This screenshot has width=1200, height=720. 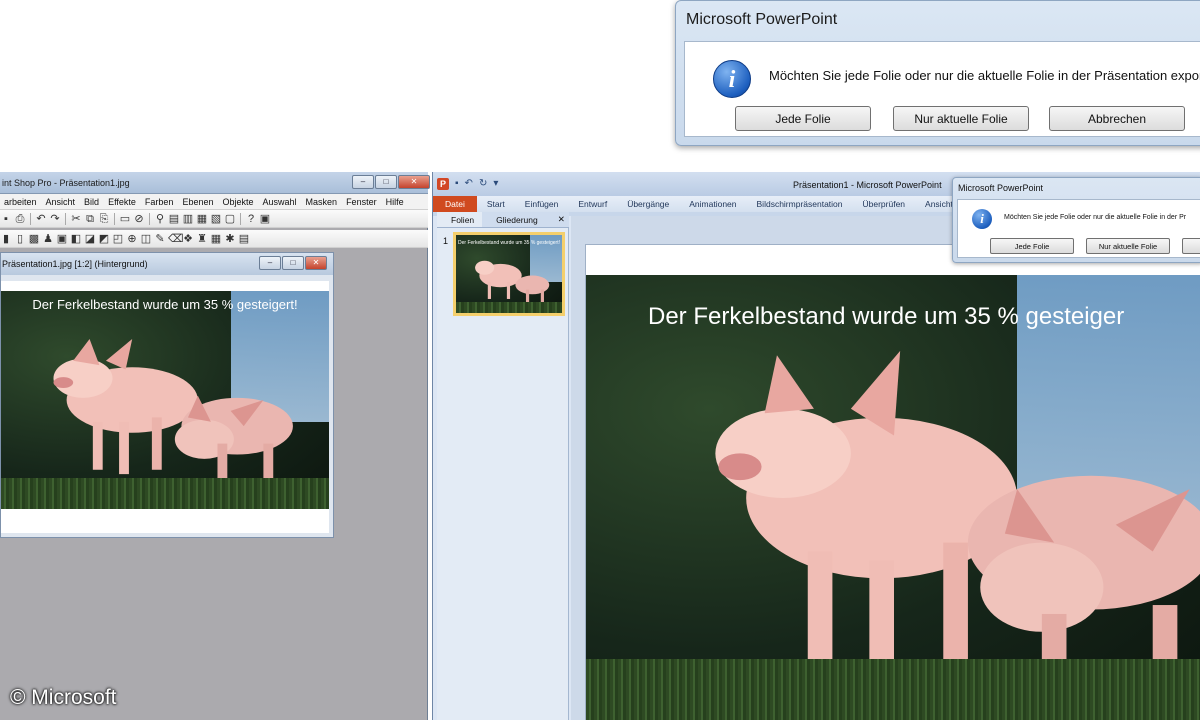 I want to click on tab-slideshow: Bildschirmpräsentation, so click(x=800, y=204).